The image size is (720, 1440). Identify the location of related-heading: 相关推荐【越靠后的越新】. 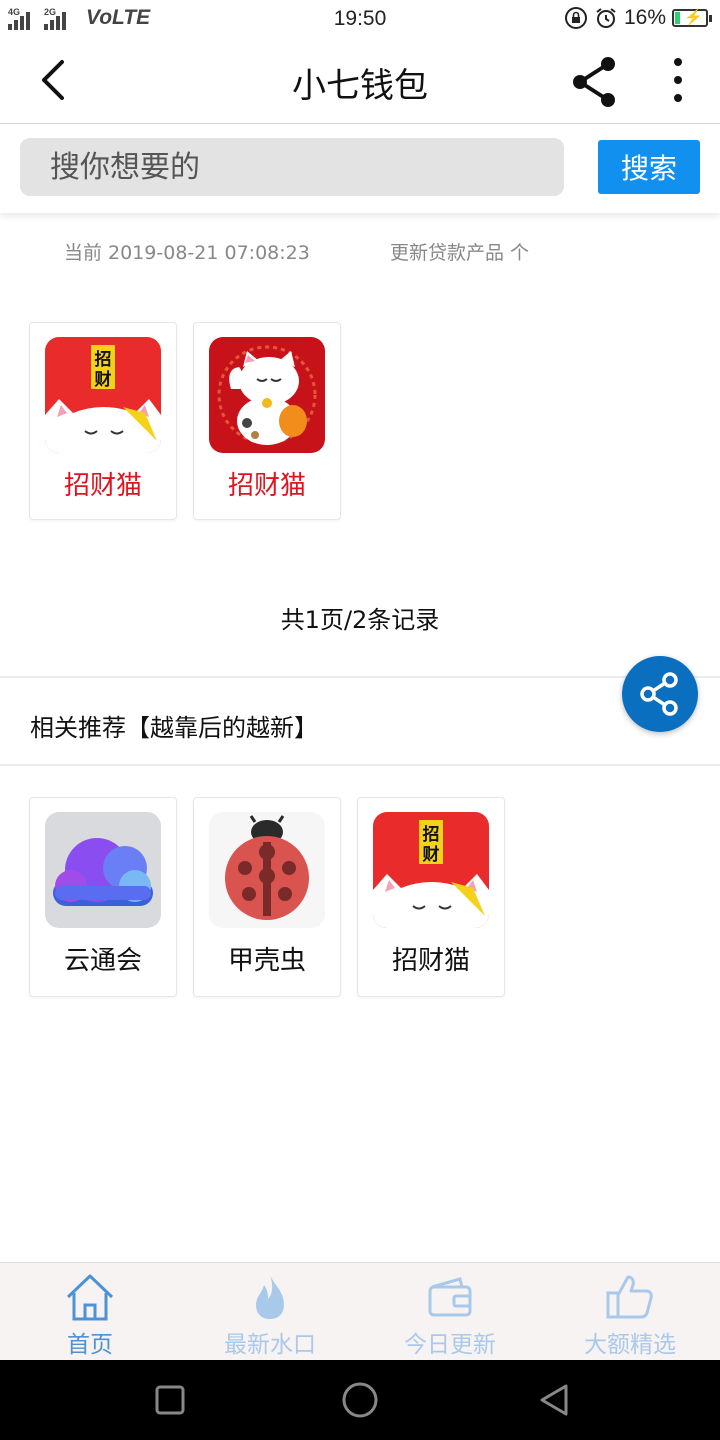
(174, 728).